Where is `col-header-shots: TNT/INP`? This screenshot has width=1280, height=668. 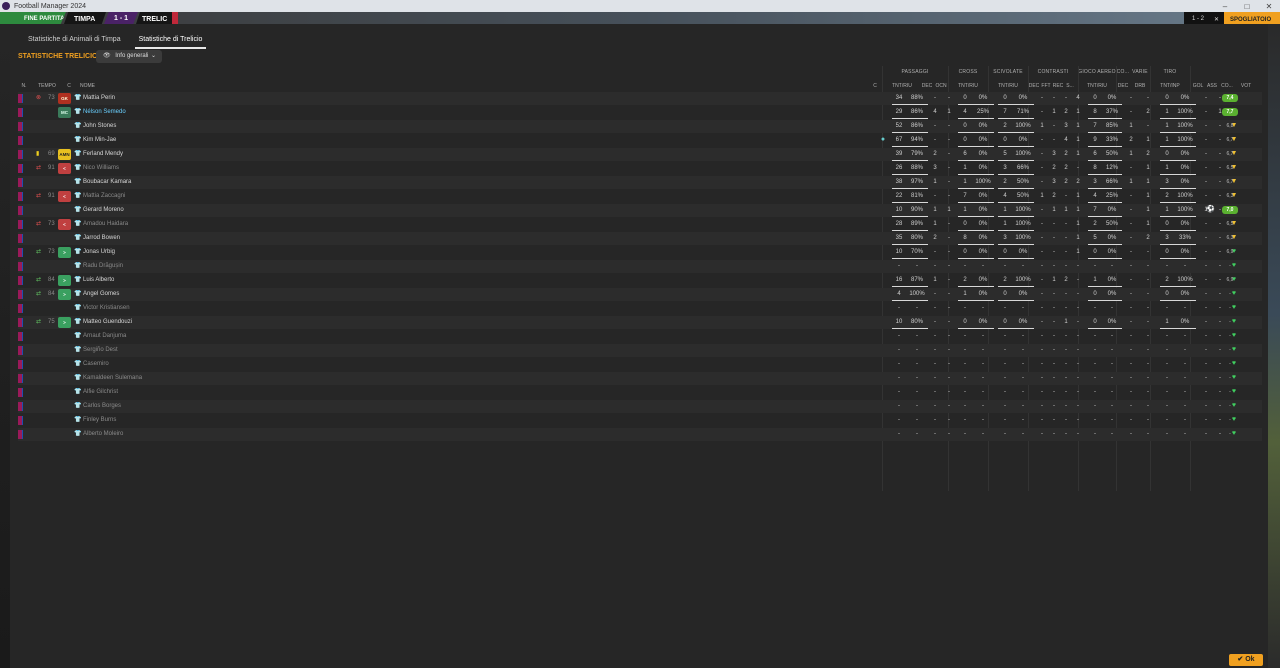
col-header-shots: TNT/INP is located at coordinates (1170, 86).